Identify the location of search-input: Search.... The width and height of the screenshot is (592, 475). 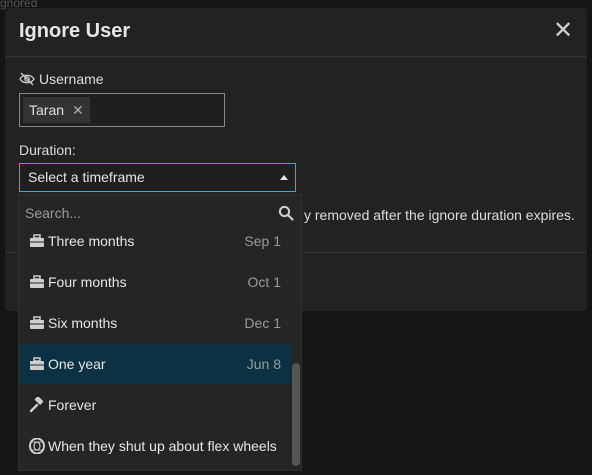
(53, 213).